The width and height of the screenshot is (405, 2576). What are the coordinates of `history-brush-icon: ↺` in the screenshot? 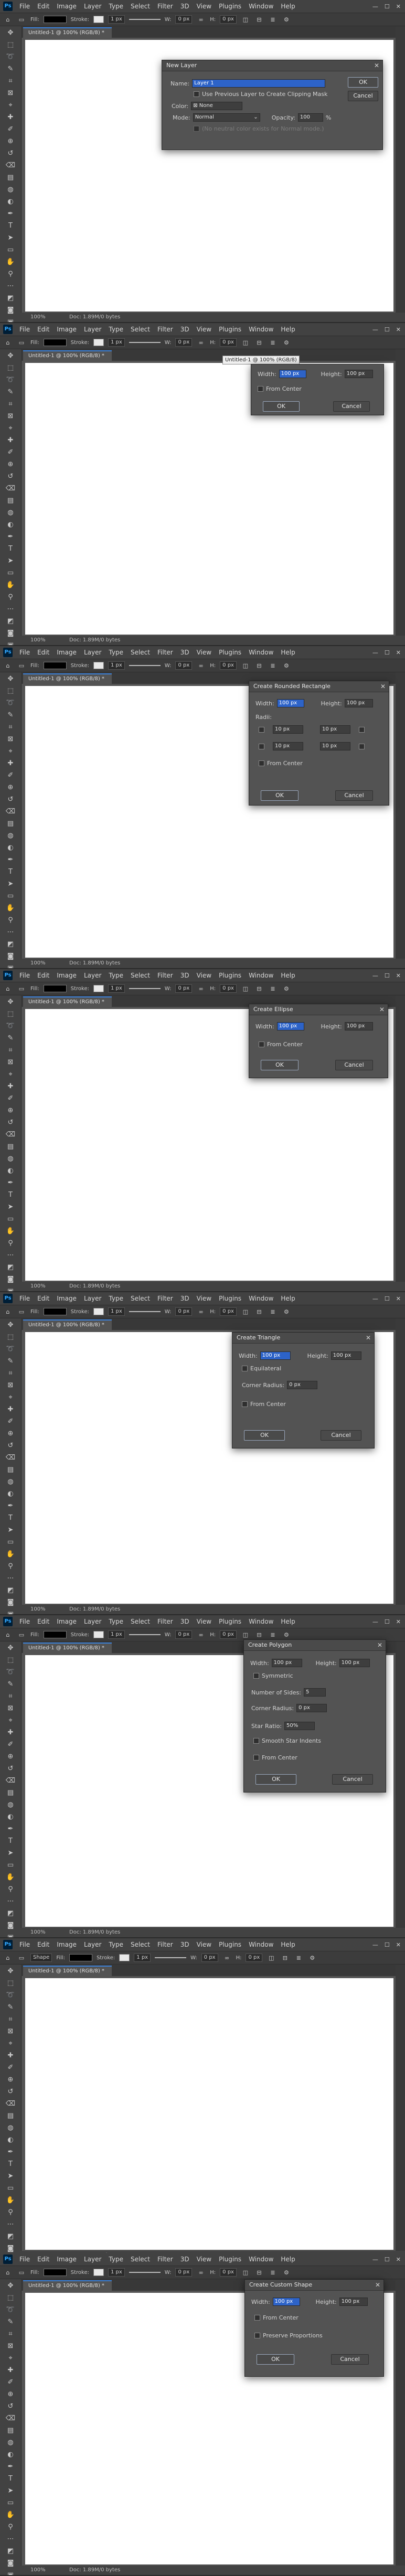 It's located at (10, 2092).